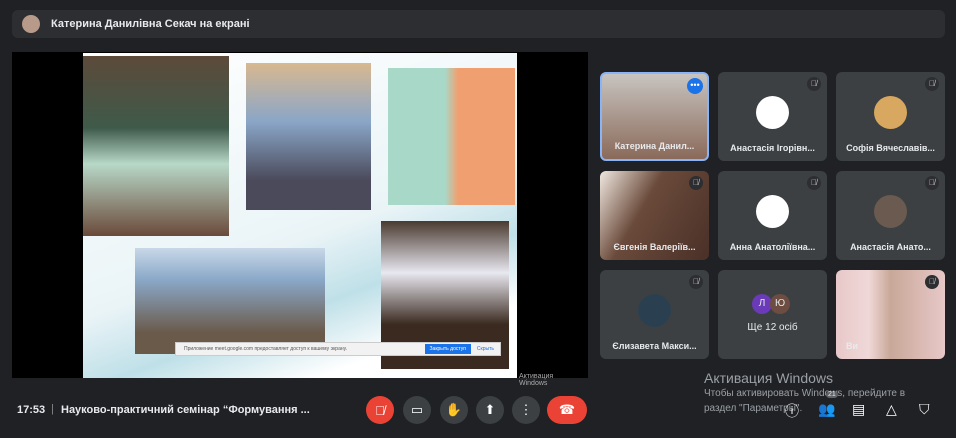 The image size is (956, 438). I want to click on hang-up-icon: ☎, so click(567, 409).